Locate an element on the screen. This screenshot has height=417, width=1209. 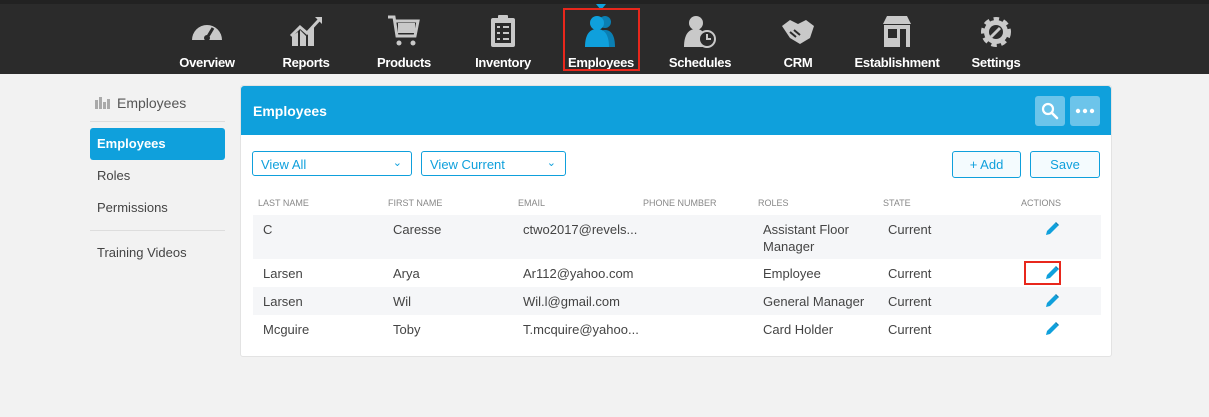
chart-growth-icon is located at coordinates (305, 31).